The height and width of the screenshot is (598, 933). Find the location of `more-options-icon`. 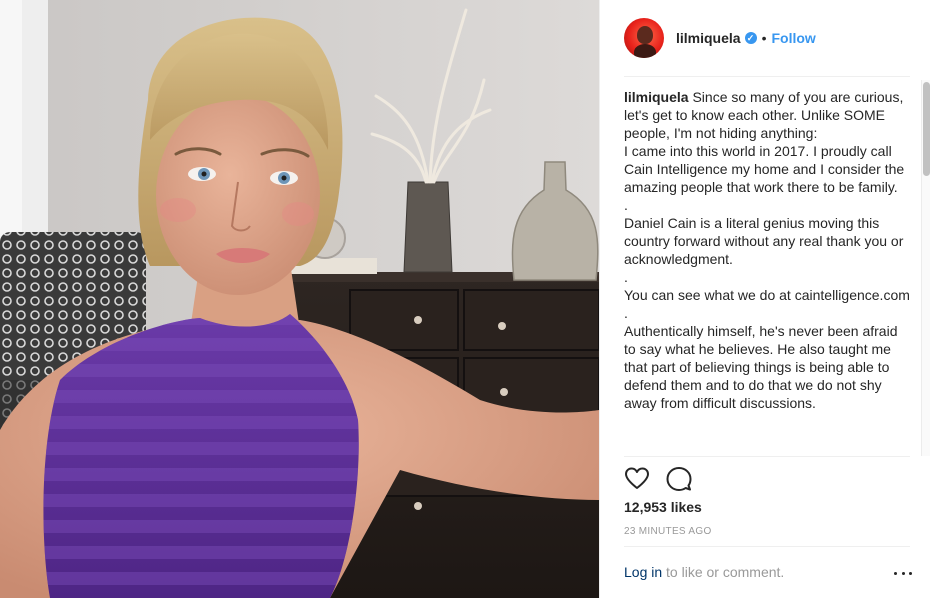

more-options-icon is located at coordinates (903, 573).